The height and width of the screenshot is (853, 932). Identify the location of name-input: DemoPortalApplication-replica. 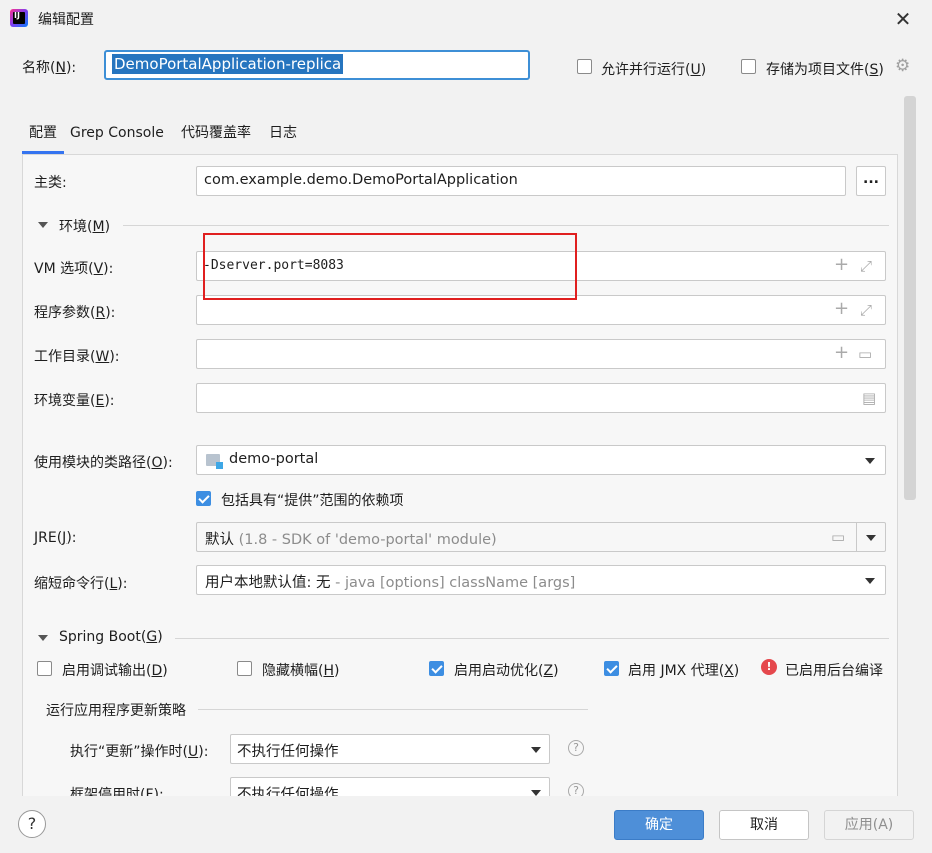
(317, 65).